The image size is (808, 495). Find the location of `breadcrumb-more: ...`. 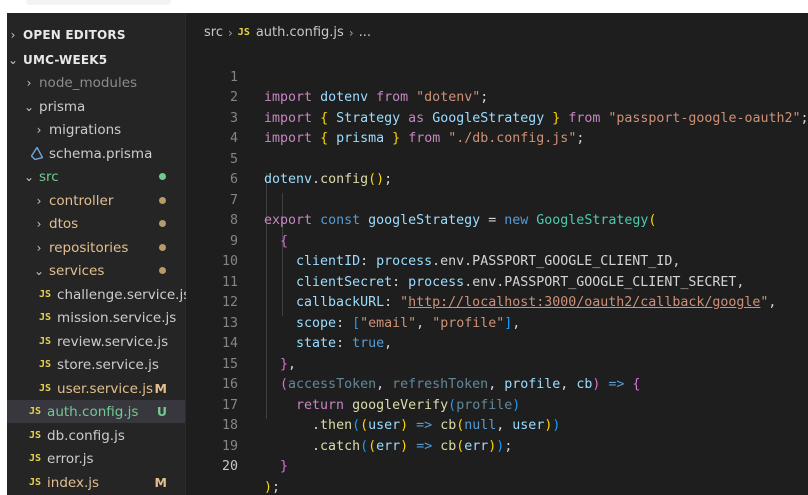

breadcrumb-more: ... is located at coordinates (365, 32).